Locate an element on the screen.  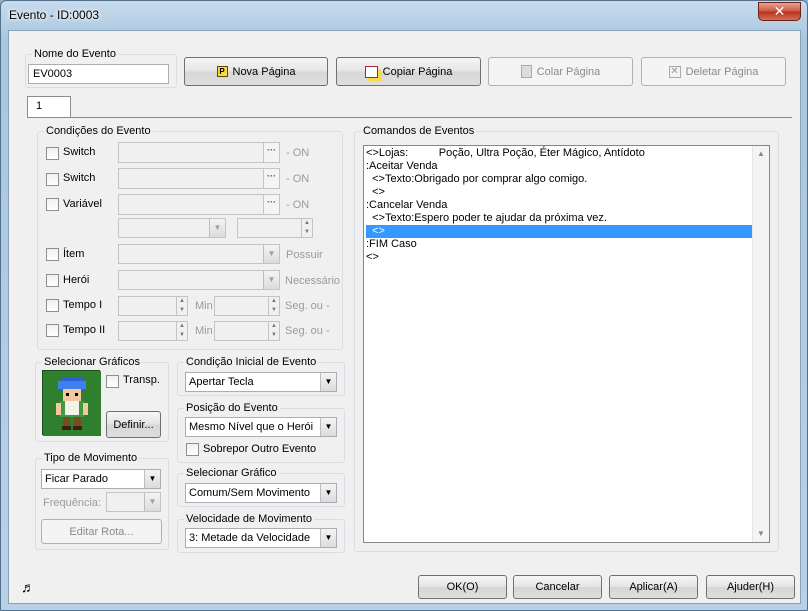
commands-scrollbar: ▲ ▼ is located at coordinates (760, 344).